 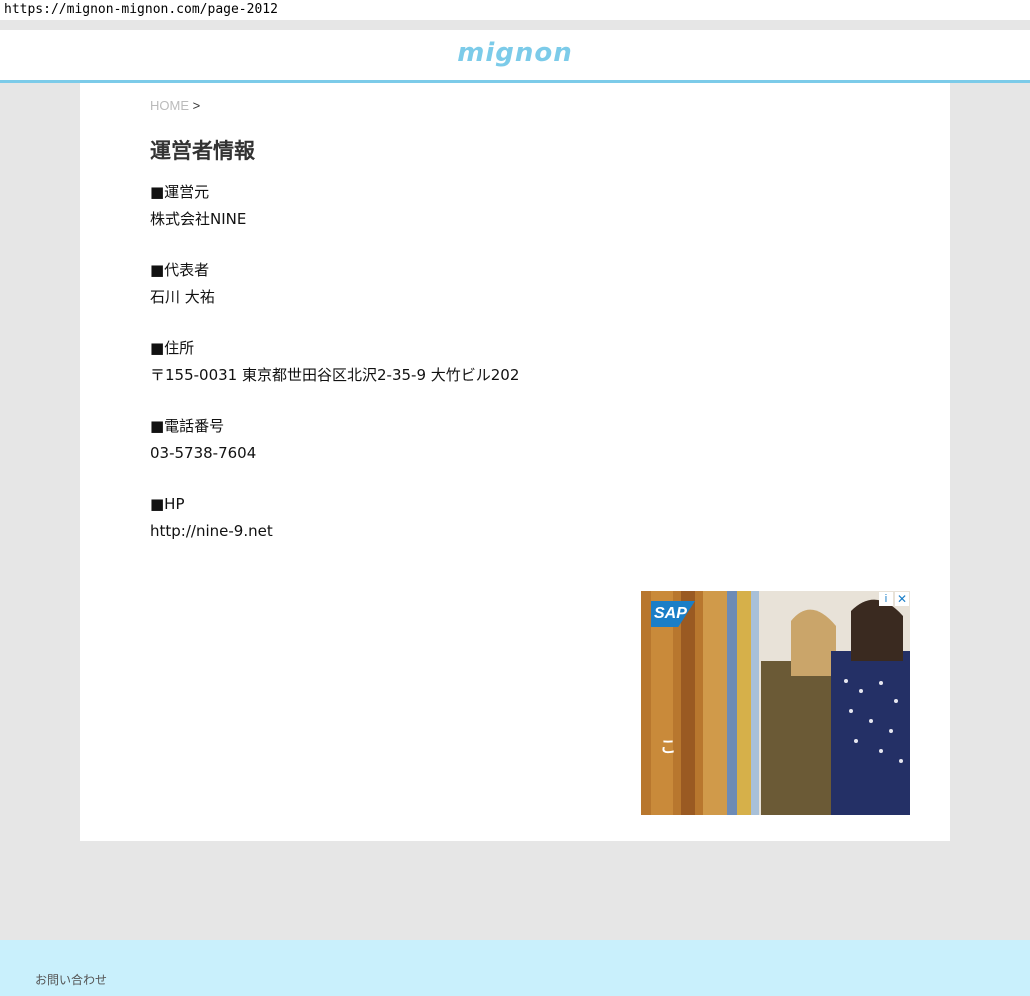 I want to click on breadcrumb: HOME >, so click(x=175, y=105).